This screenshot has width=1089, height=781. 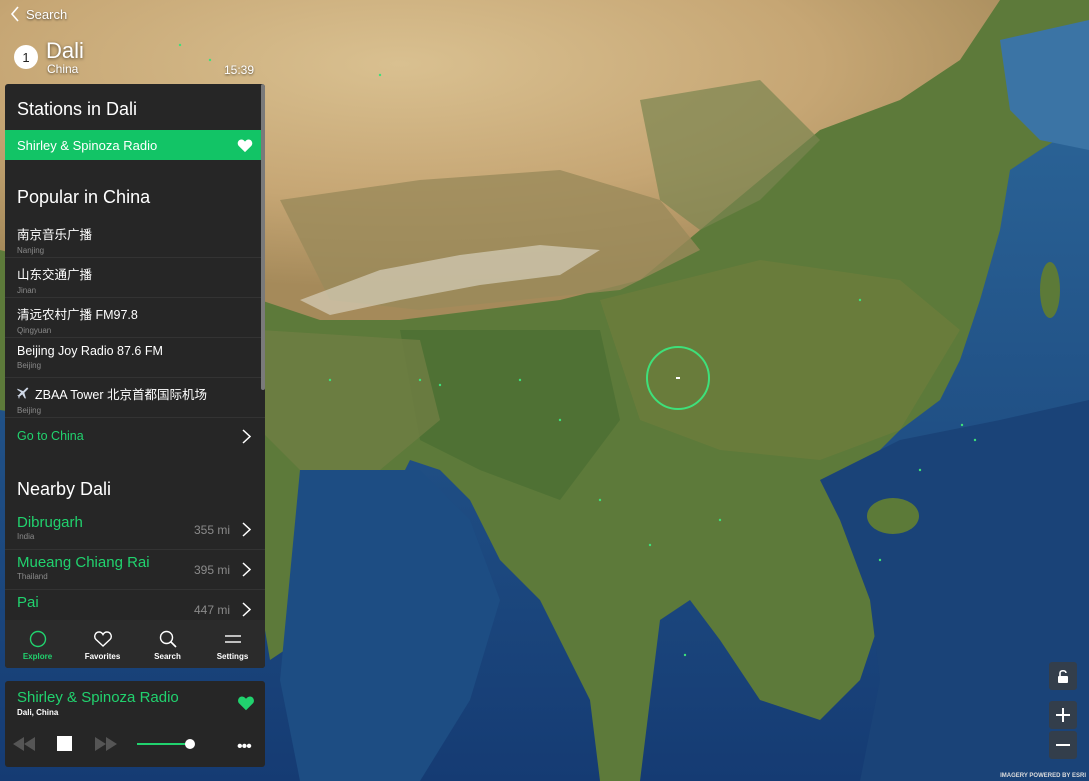 I want to click on fast-forward-icon, so click(x=106, y=744).